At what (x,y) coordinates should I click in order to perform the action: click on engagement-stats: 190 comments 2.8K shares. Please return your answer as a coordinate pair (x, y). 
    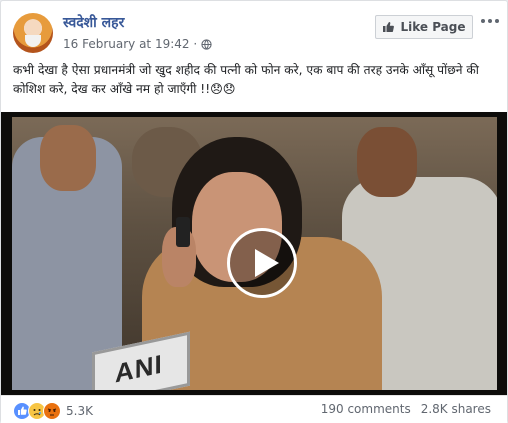
    Looking at the image, I should click on (406, 409).